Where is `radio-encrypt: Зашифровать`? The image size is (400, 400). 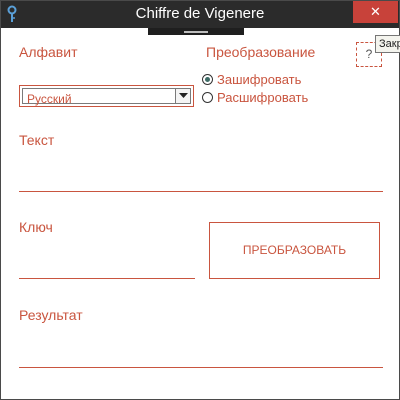 radio-encrypt: Зашифровать is located at coordinates (251, 79).